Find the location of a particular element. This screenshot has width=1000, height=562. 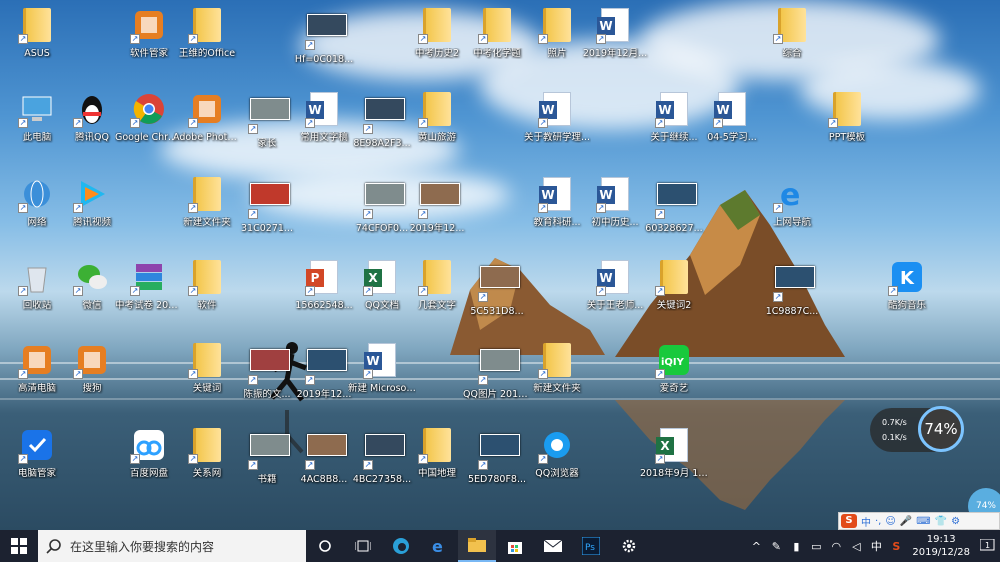

application-icon: ↗ is located at coordinates (91, 361).